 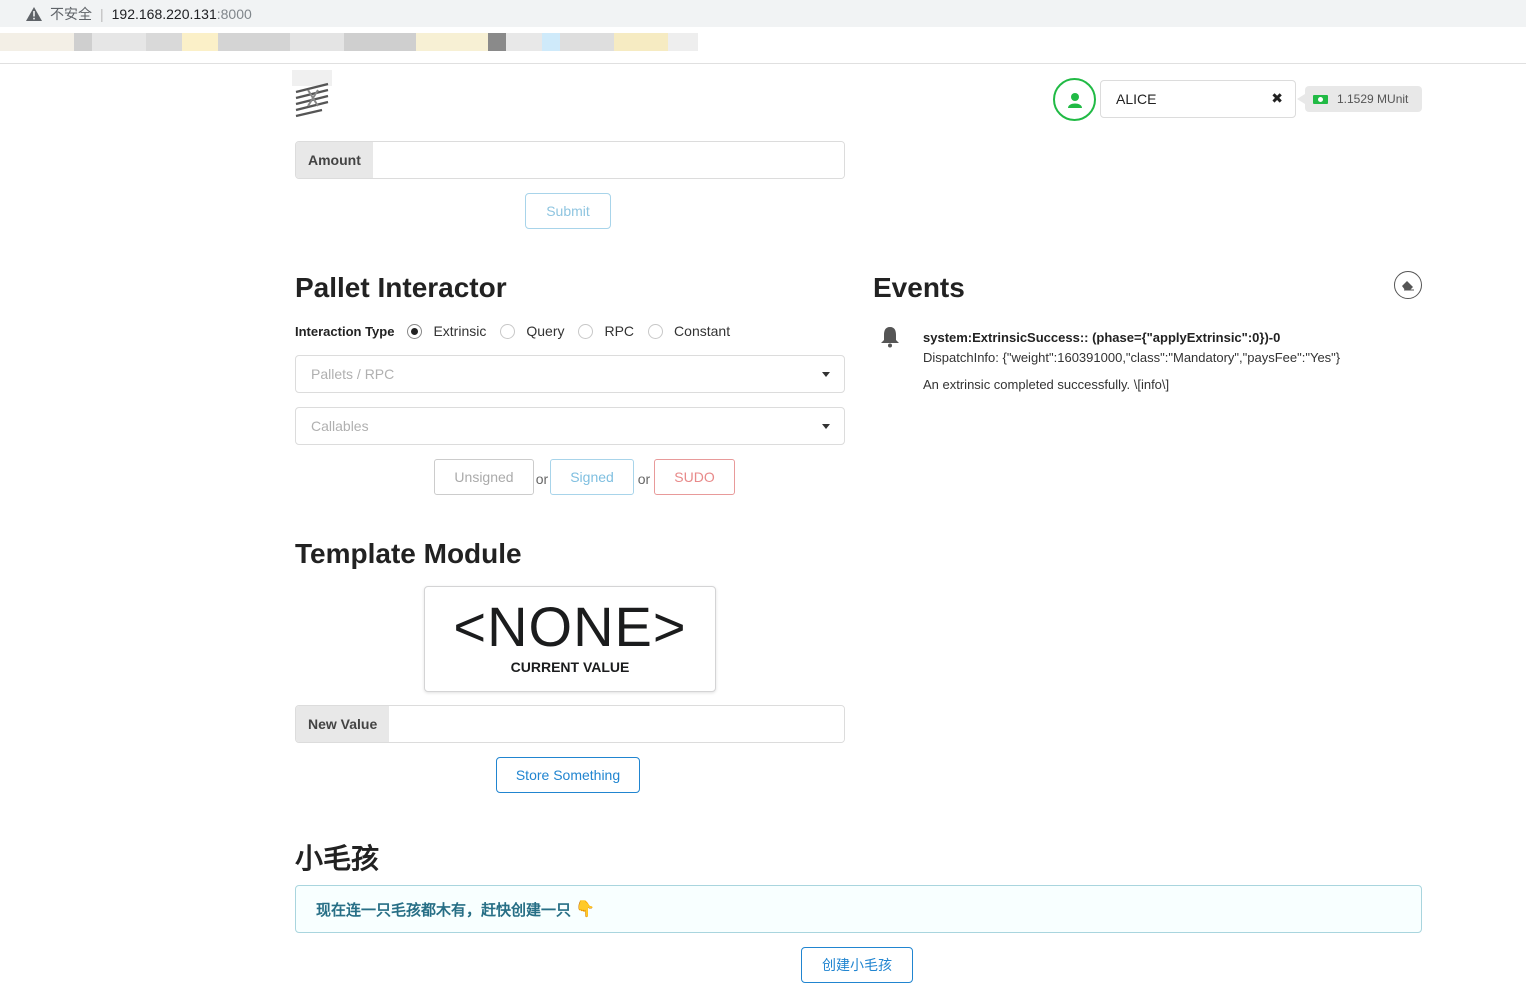 I want to click on current-value: <NONE>, so click(x=570, y=626).